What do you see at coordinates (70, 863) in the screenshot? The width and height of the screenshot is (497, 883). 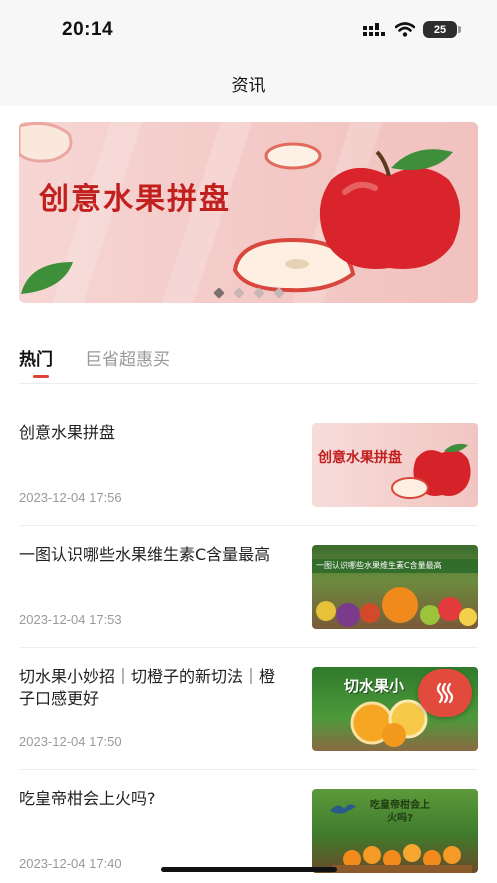 I see `article-time: 2023-12-04 17:40` at bounding box center [70, 863].